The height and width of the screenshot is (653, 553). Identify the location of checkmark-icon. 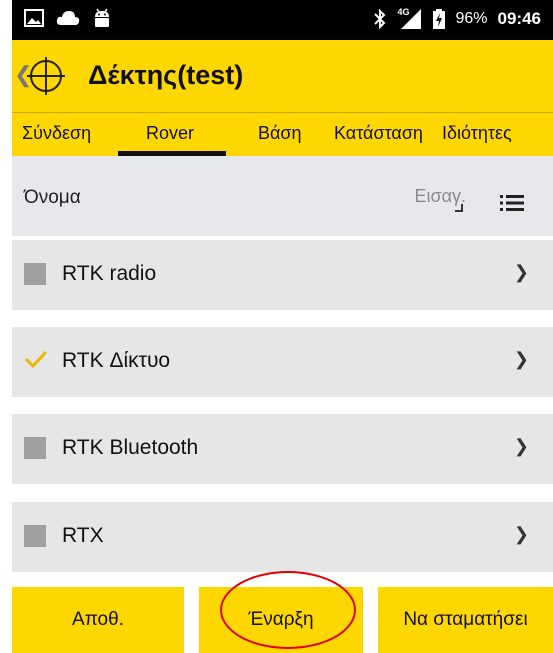
(36, 359).